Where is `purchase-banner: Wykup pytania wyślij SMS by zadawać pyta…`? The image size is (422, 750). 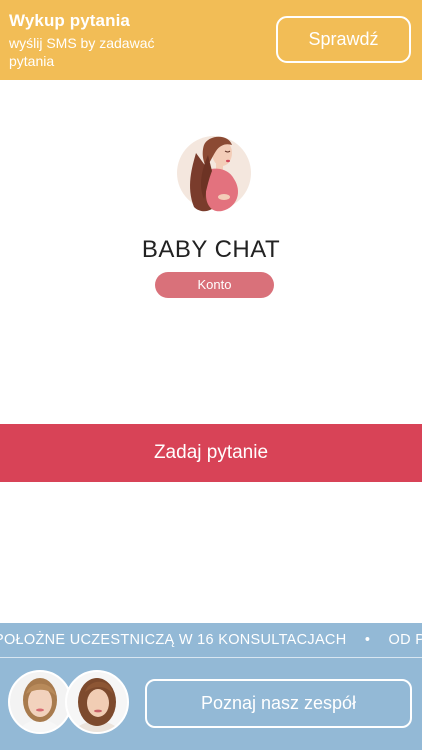 purchase-banner: Wykup pytania wyślij SMS by zadawać pyta… is located at coordinates (211, 40).